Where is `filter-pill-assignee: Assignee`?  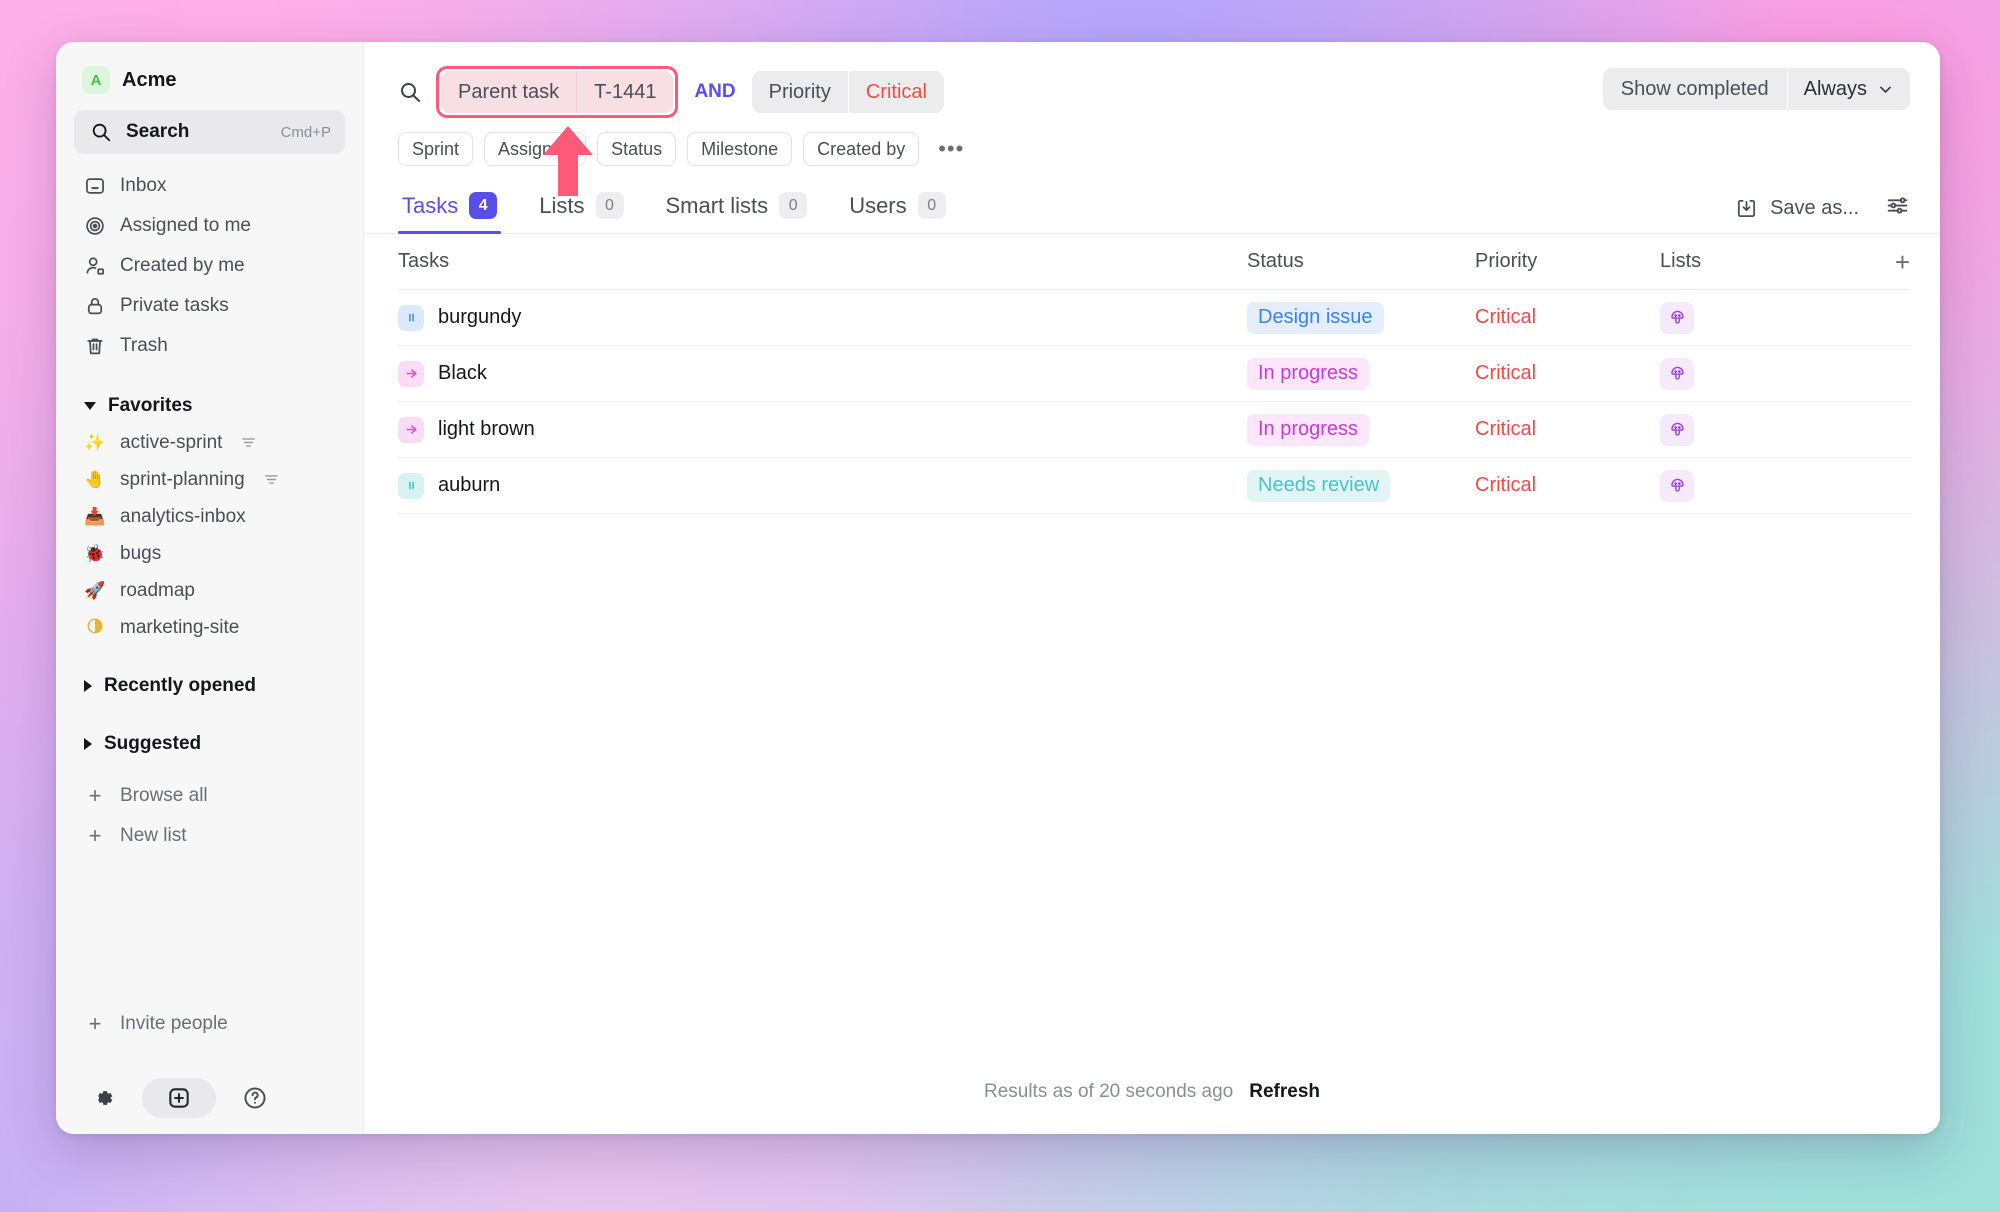 filter-pill-assignee: Assignee is located at coordinates (535, 149).